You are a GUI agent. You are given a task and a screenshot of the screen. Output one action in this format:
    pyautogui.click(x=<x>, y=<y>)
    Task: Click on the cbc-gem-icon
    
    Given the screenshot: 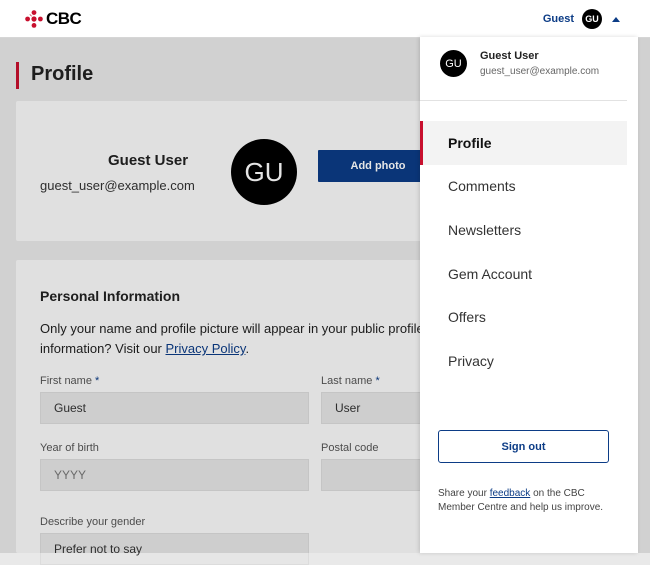 What is the action you would take?
    pyautogui.click(x=34, y=19)
    